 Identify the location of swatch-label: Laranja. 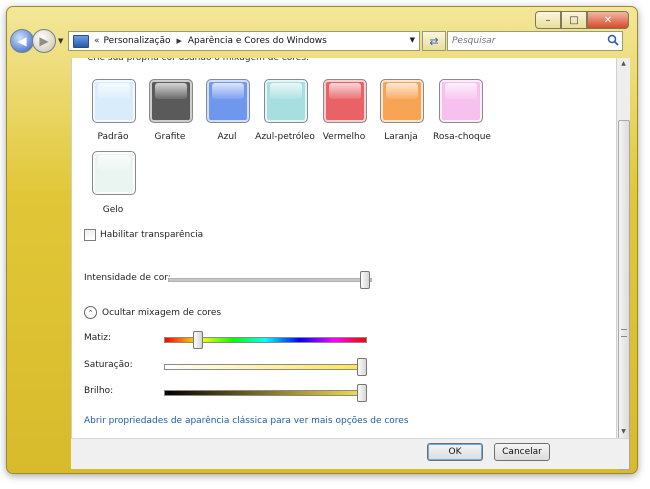
(401, 137).